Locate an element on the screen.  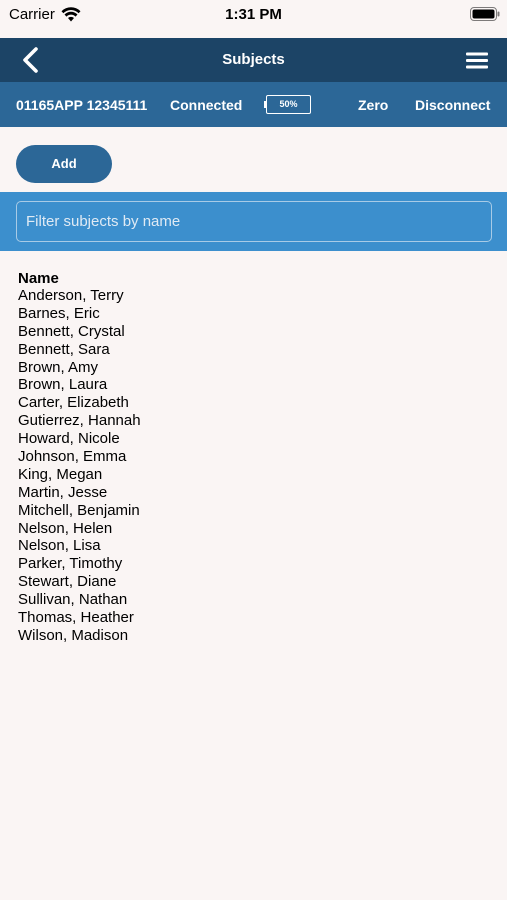
subject-list-item: Mitchell, Benjamin is located at coordinates (79, 511).